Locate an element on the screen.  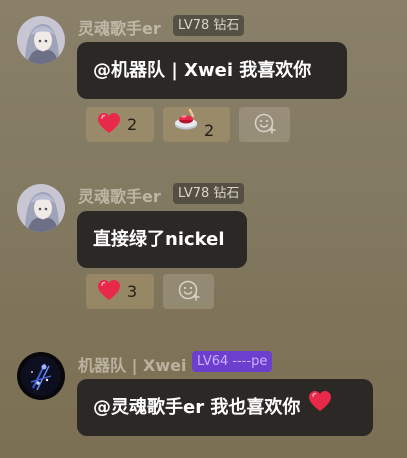
message-text: 直接绿了nickel is located at coordinates (159, 239).